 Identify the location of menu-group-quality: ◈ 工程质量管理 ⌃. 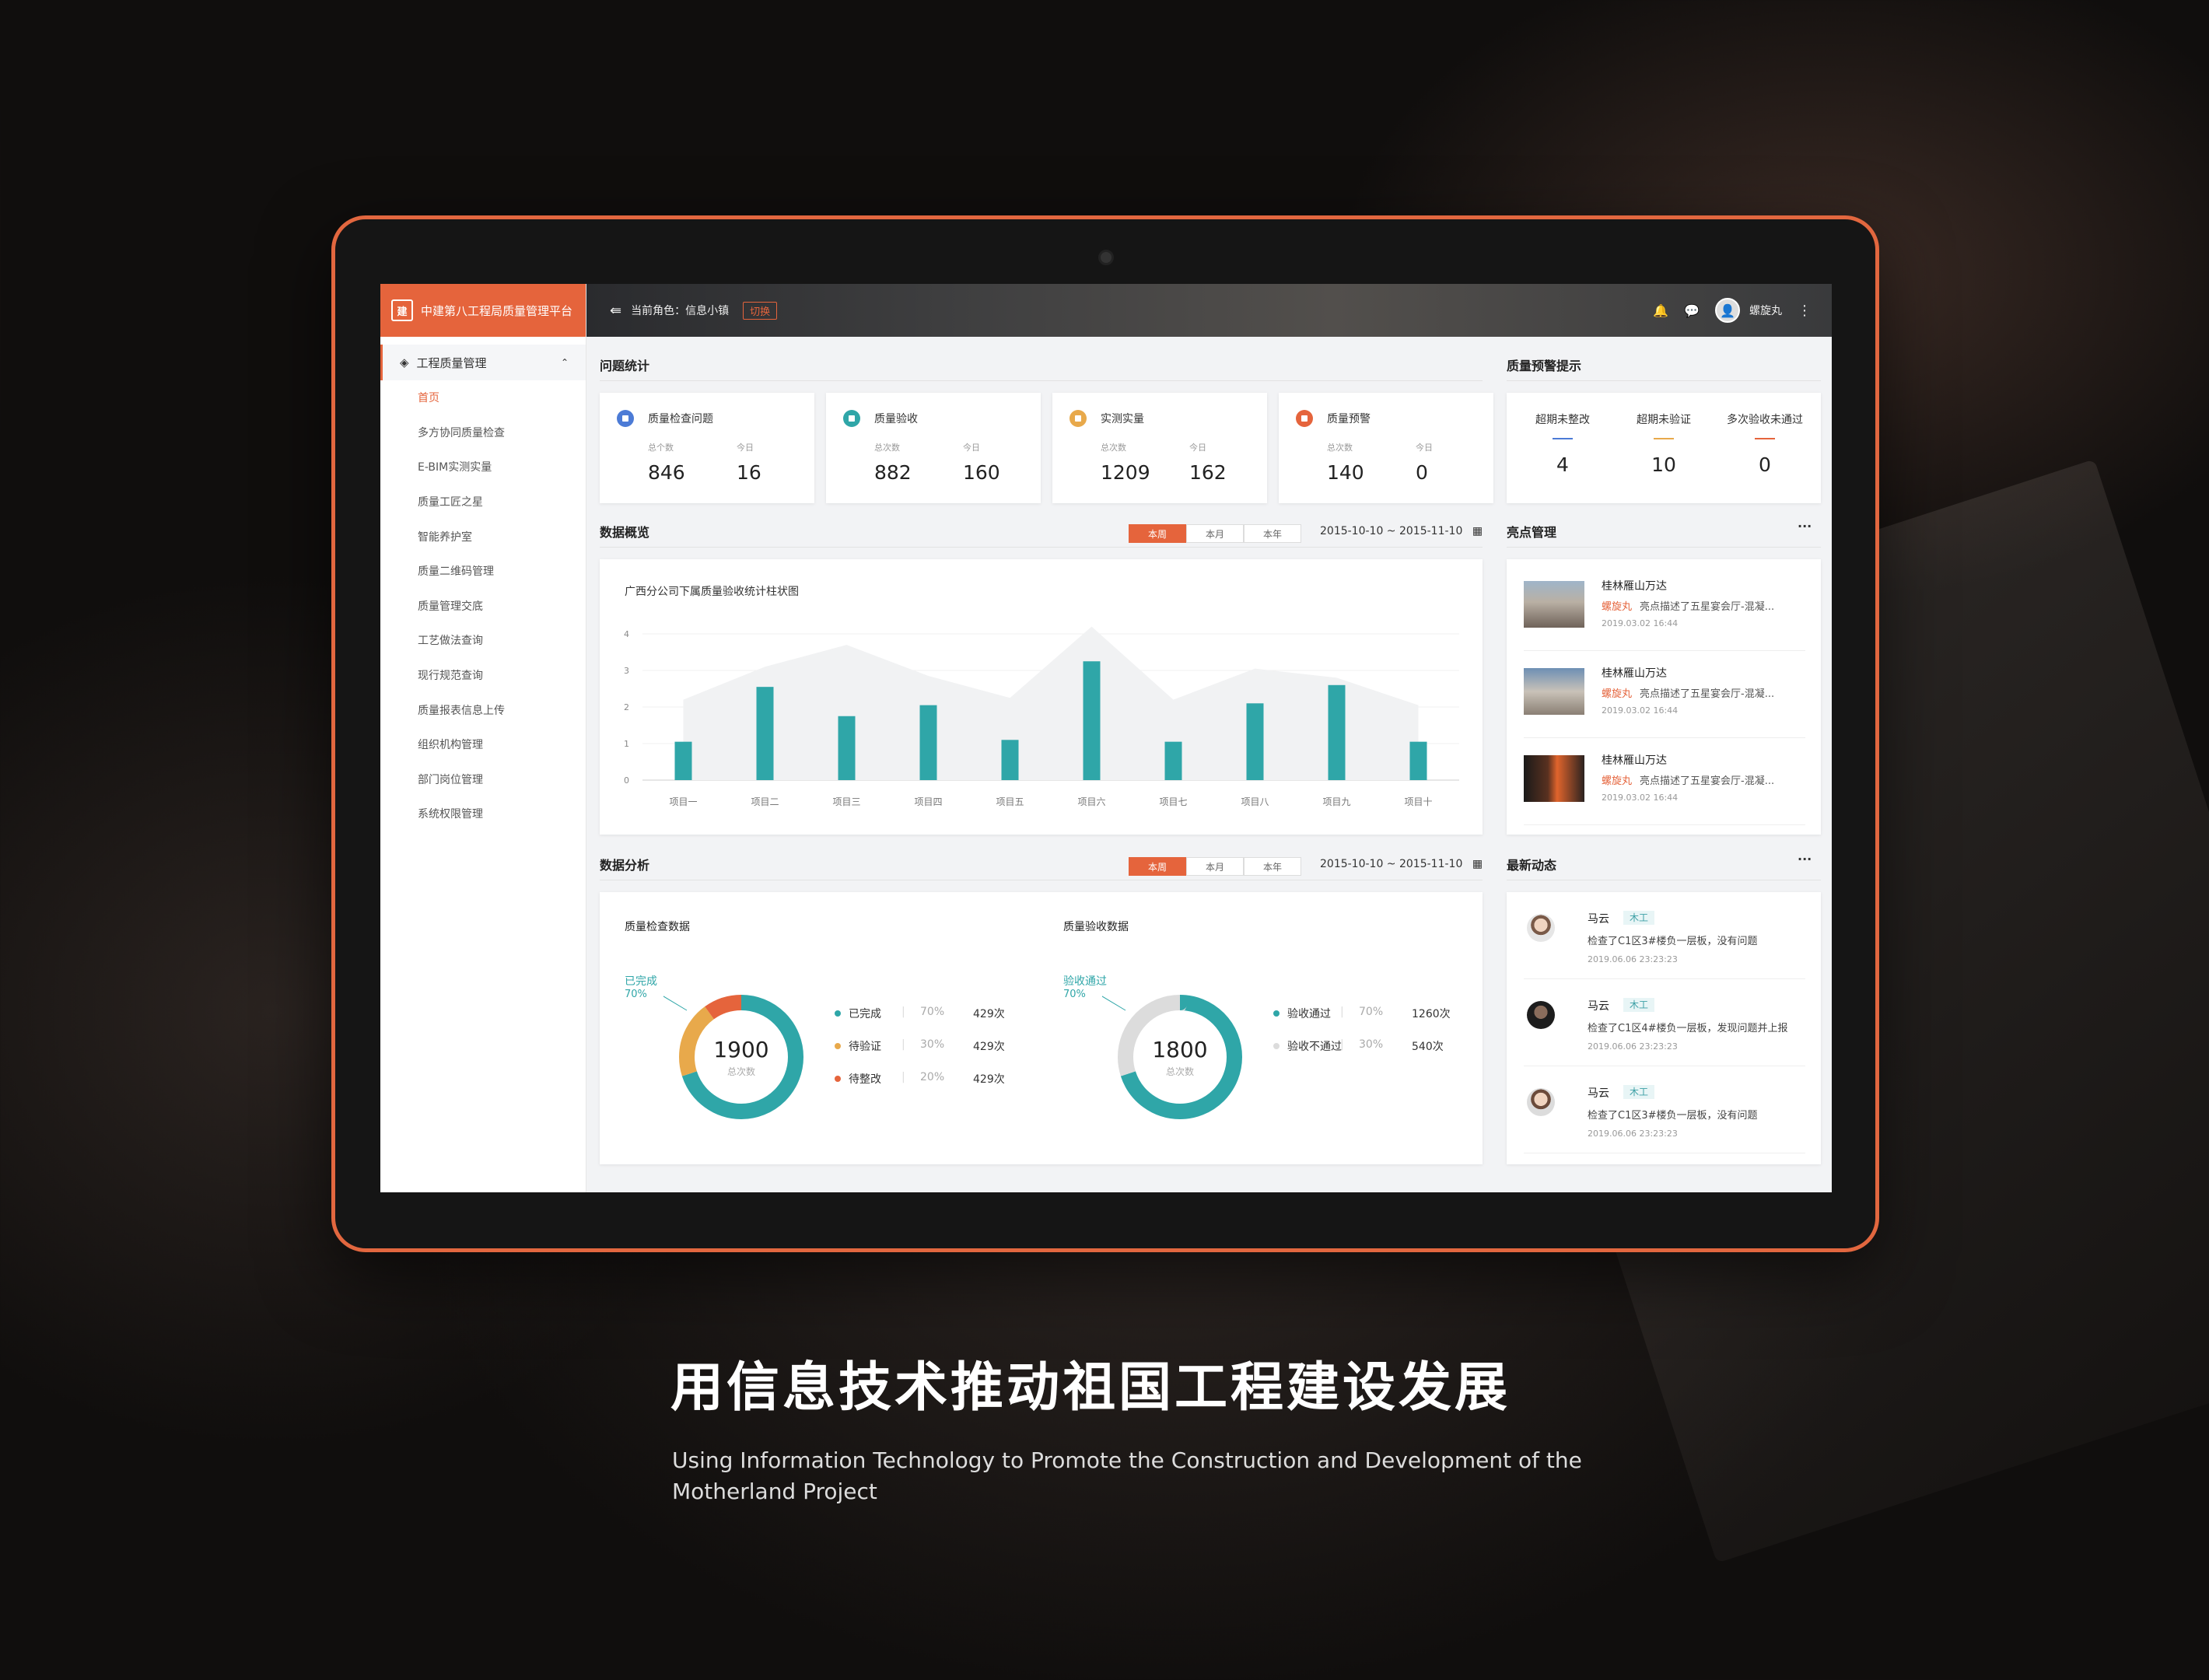
(483, 363).